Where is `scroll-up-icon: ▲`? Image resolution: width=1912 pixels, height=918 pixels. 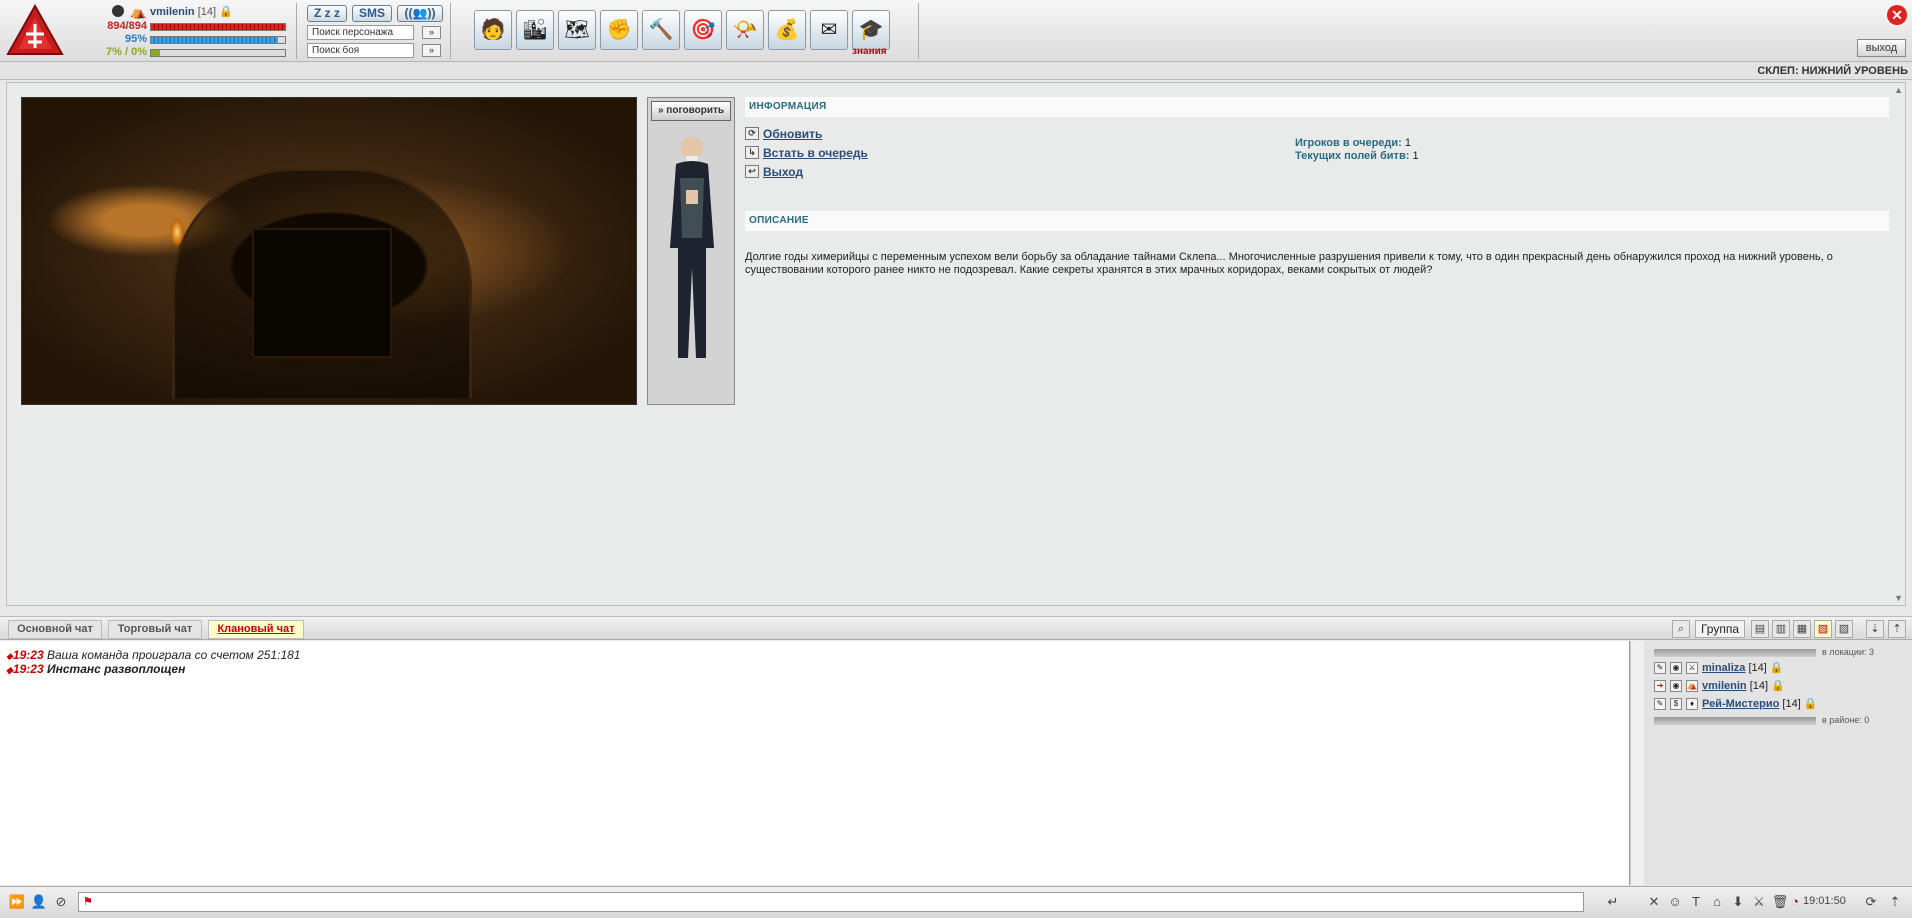 scroll-up-icon: ▲ is located at coordinates (1898, 90).